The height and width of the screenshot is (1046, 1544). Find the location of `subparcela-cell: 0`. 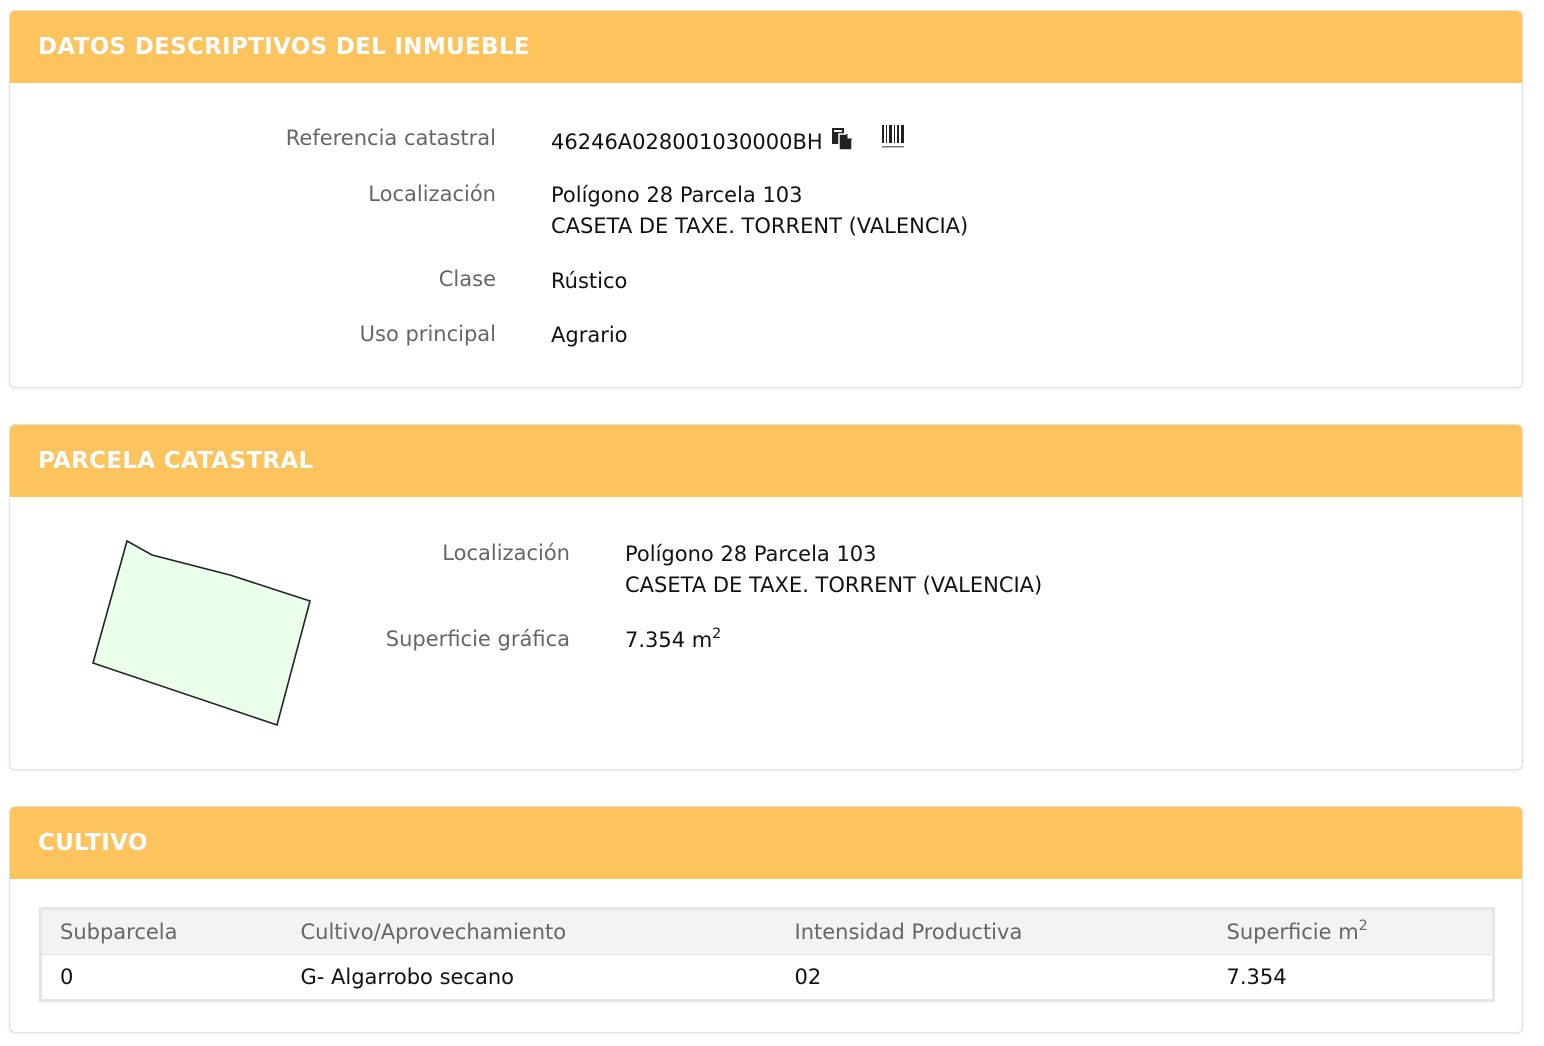

subparcela-cell: 0 is located at coordinates (67, 977).